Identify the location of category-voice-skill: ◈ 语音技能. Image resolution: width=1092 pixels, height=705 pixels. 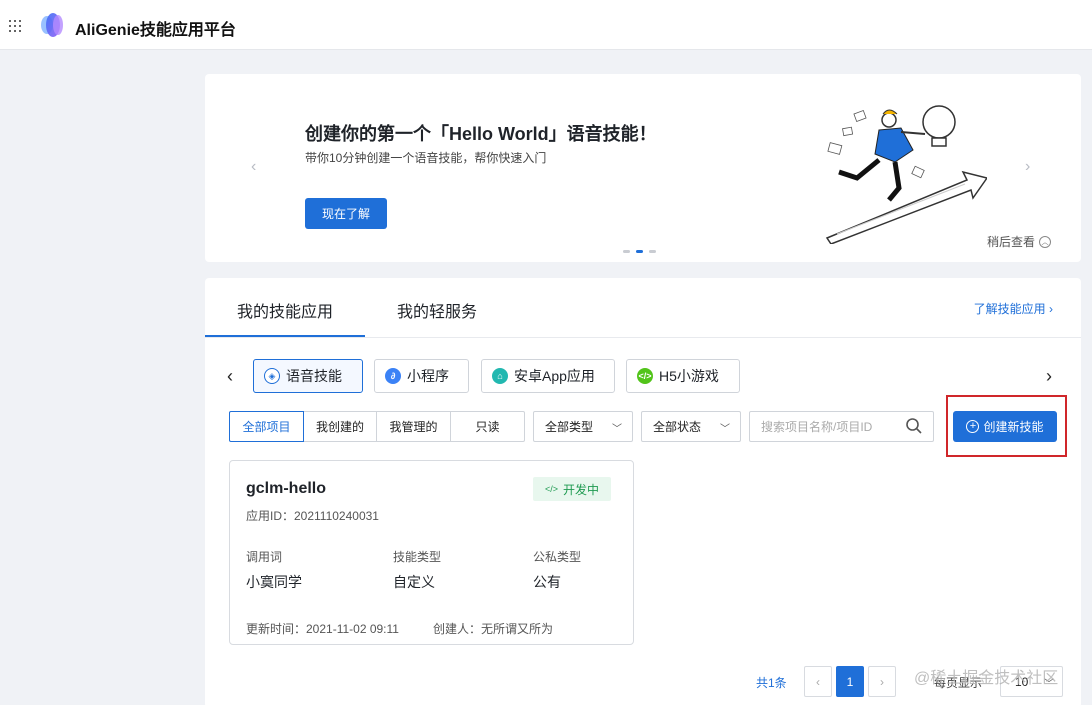
(308, 376).